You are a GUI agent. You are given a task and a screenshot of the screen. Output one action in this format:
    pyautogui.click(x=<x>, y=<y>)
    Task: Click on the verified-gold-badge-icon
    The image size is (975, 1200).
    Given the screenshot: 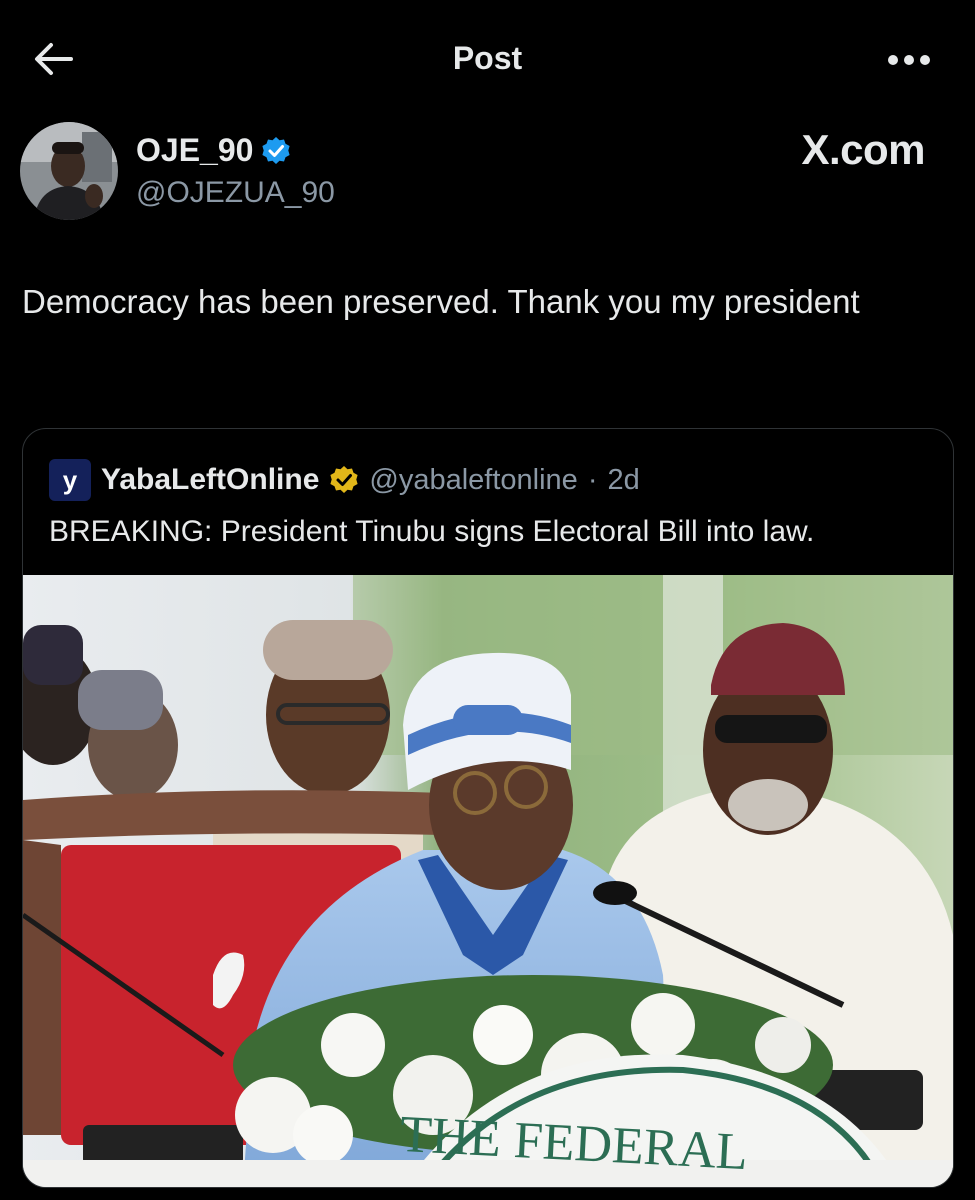 What is the action you would take?
    pyautogui.click(x=344, y=479)
    